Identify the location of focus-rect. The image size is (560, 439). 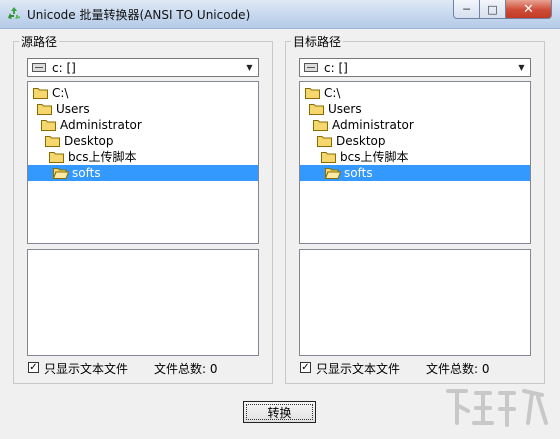
(279, 412).